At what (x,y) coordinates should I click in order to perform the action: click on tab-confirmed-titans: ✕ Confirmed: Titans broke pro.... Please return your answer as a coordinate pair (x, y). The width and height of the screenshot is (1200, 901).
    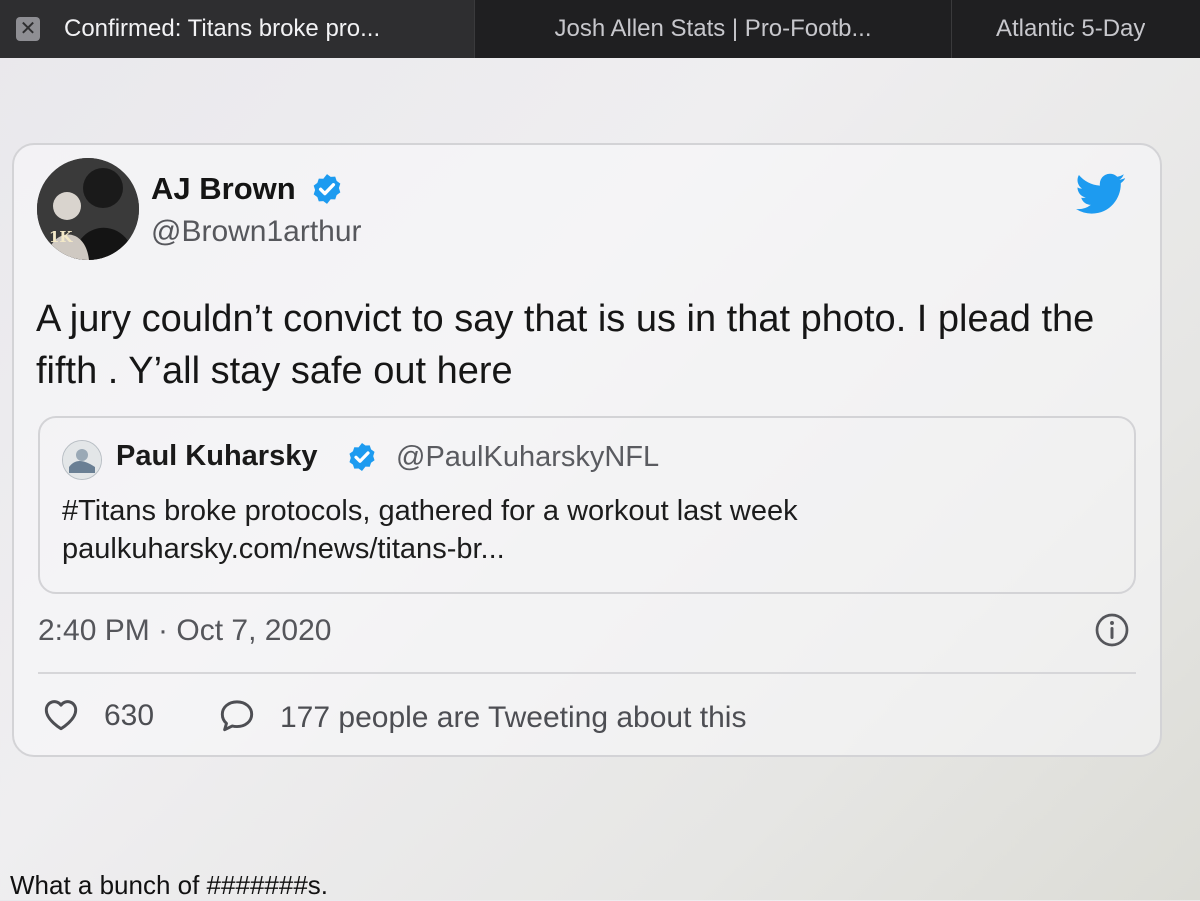
    Looking at the image, I should click on (237, 29).